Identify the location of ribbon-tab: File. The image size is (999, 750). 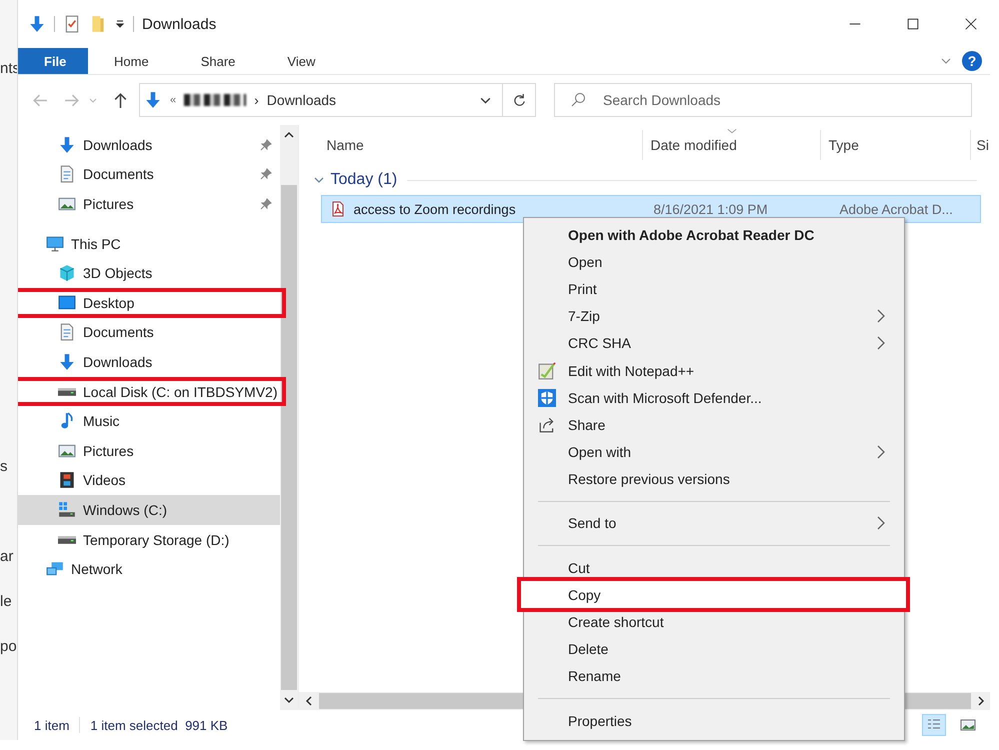
(53, 61).